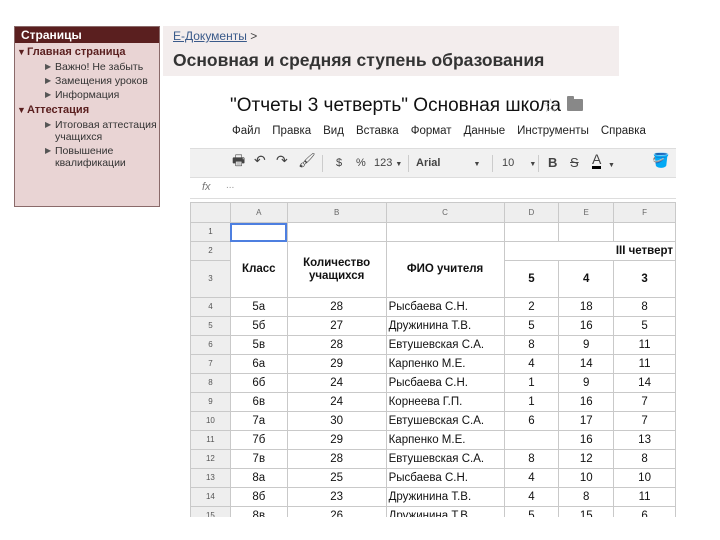 This screenshot has width=720, height=540. I want to click on selected-cell, so click(258, 232).